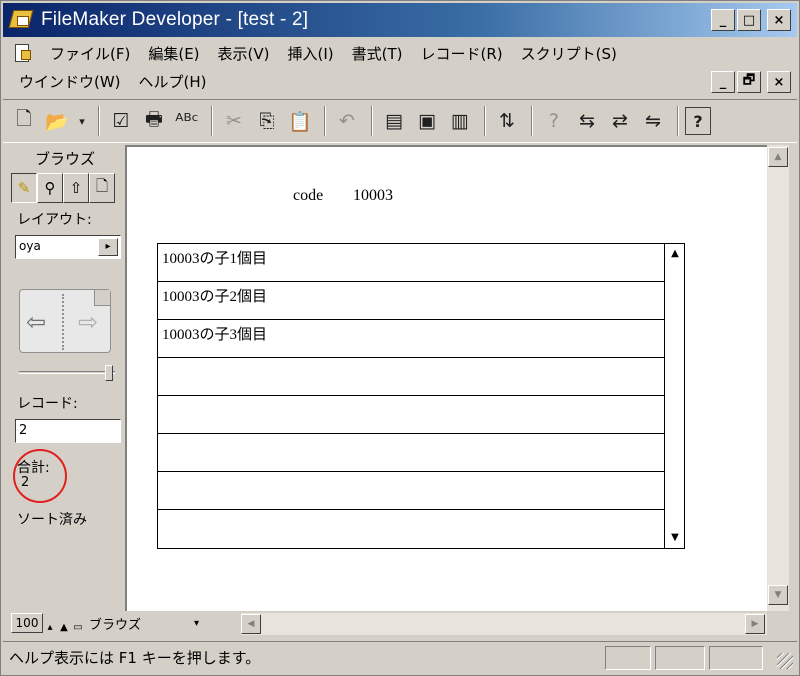 The image size is (800, 676). I want to click on menu-help: ヘルプ(H), so click(173, 81).